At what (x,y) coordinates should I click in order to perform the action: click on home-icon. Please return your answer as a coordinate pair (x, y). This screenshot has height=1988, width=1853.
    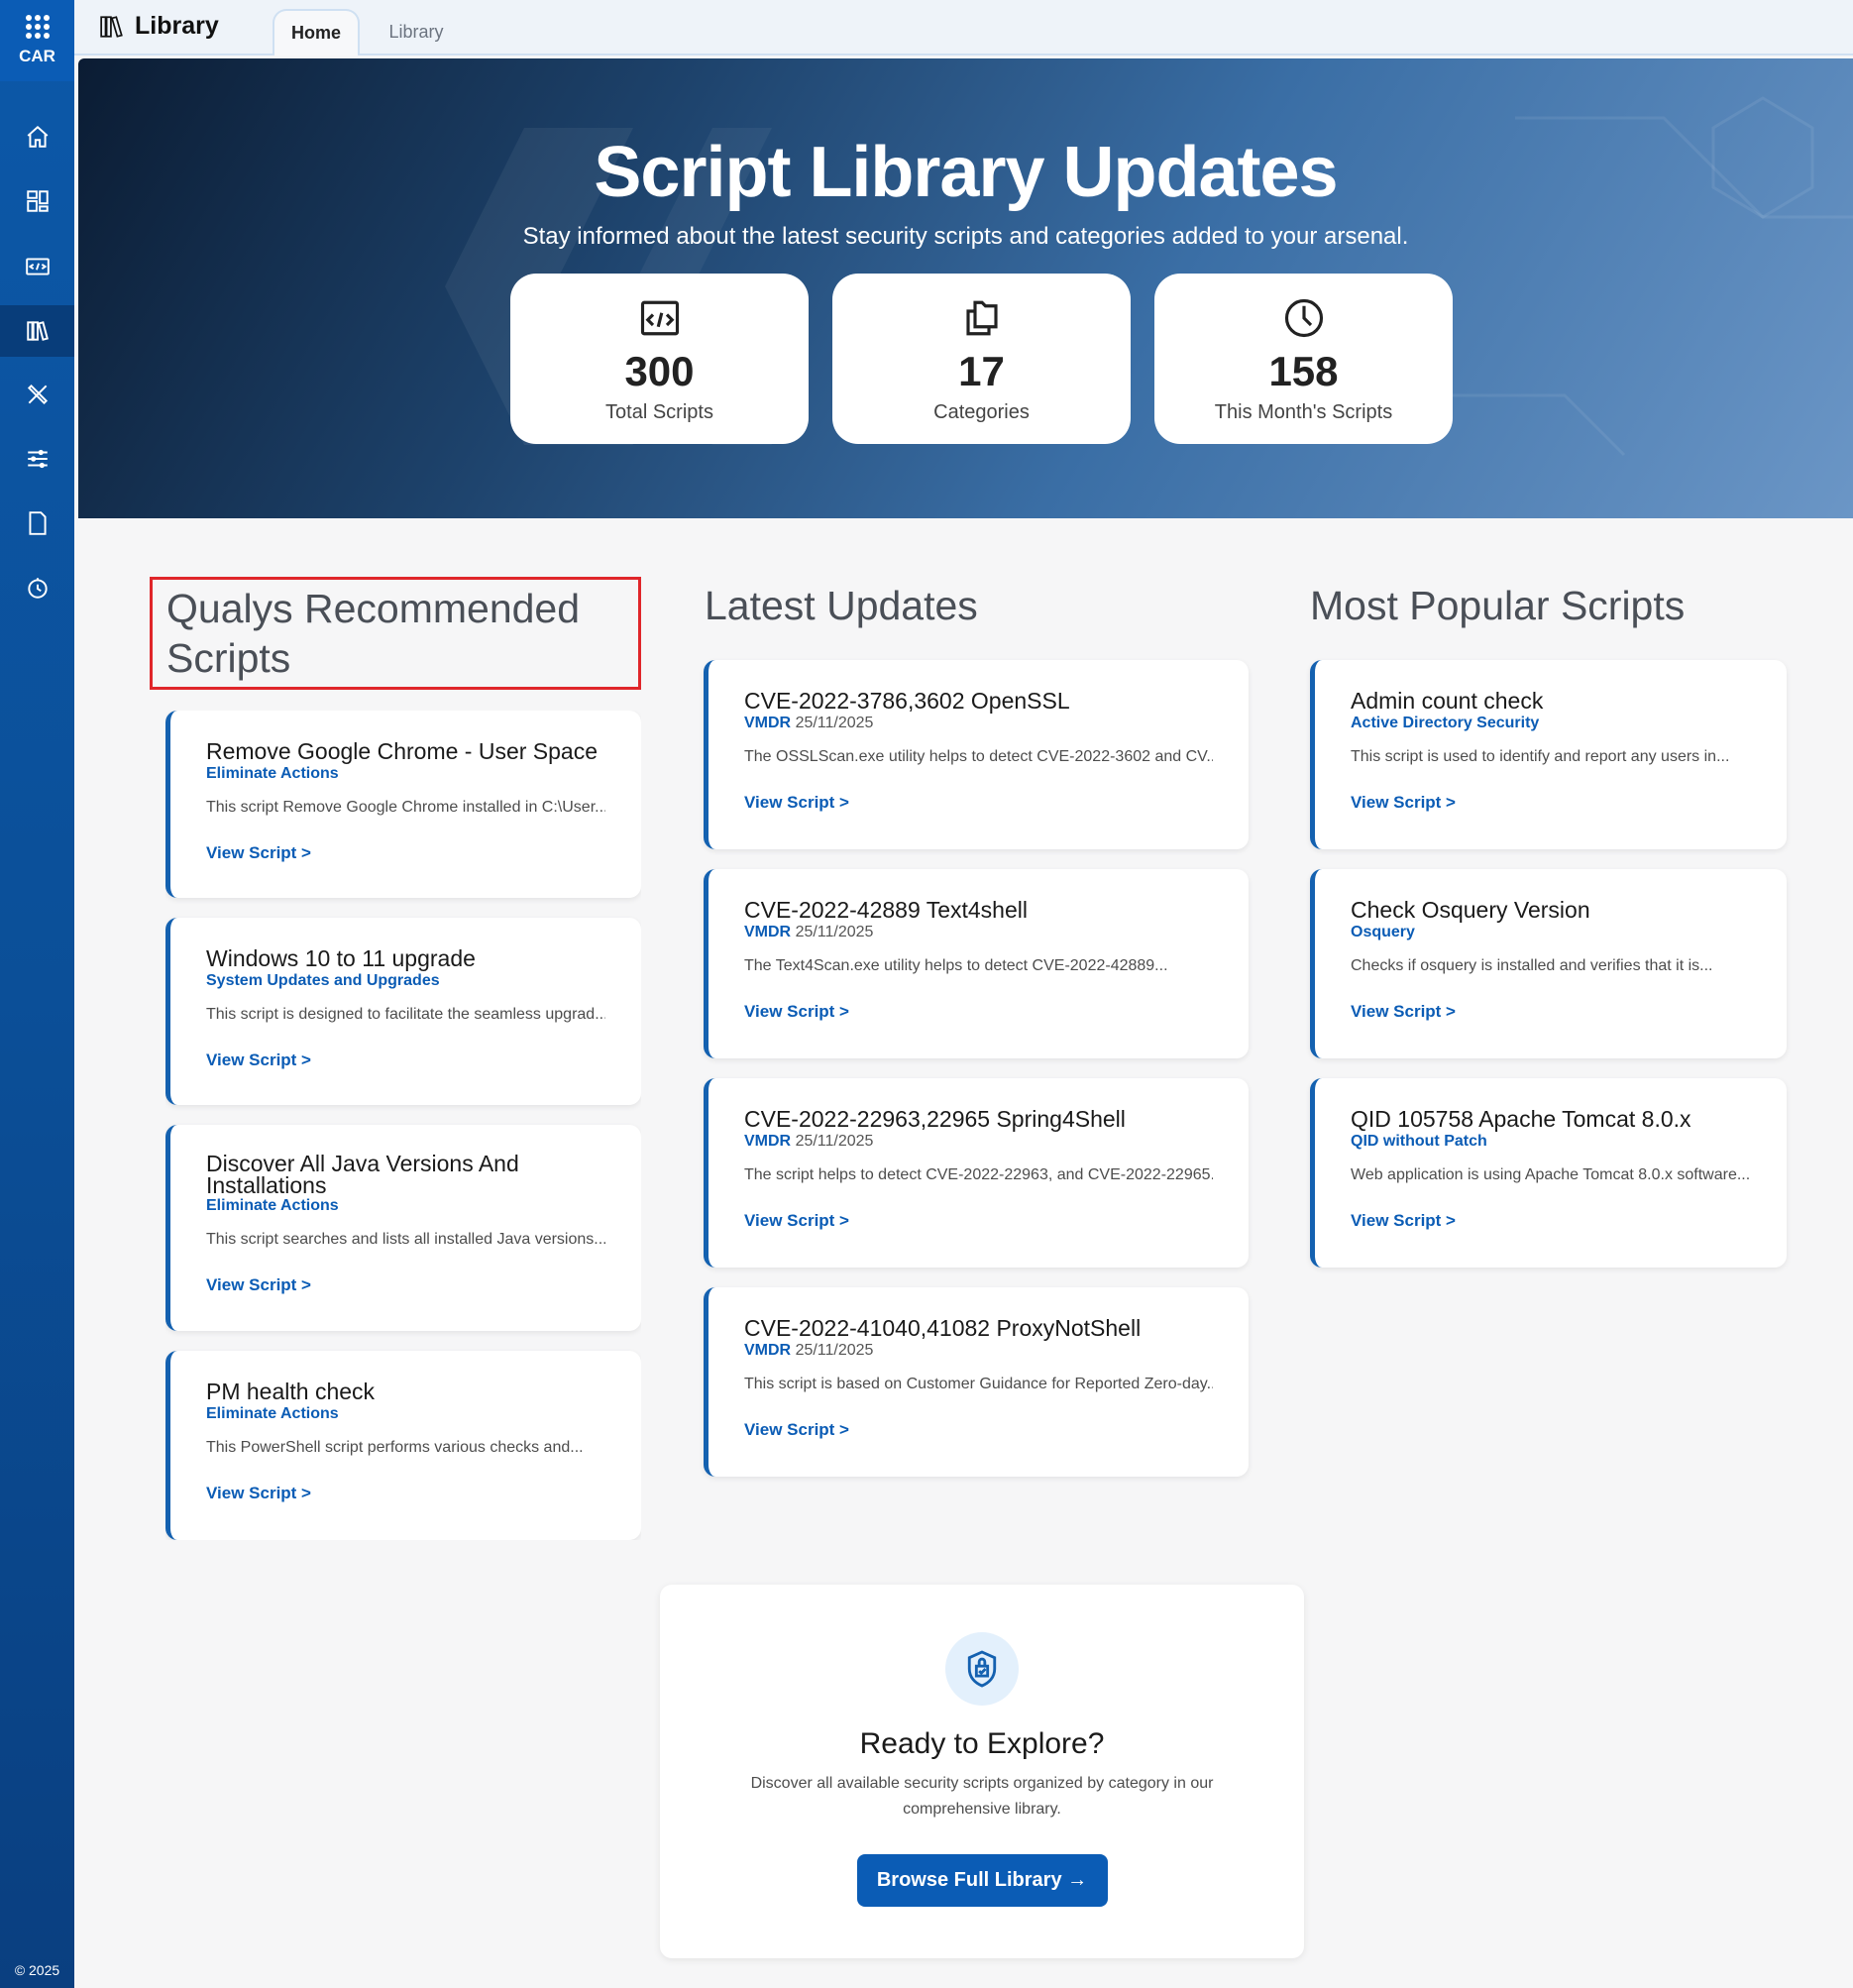
    Looking at the image, I should click on (37, 136).